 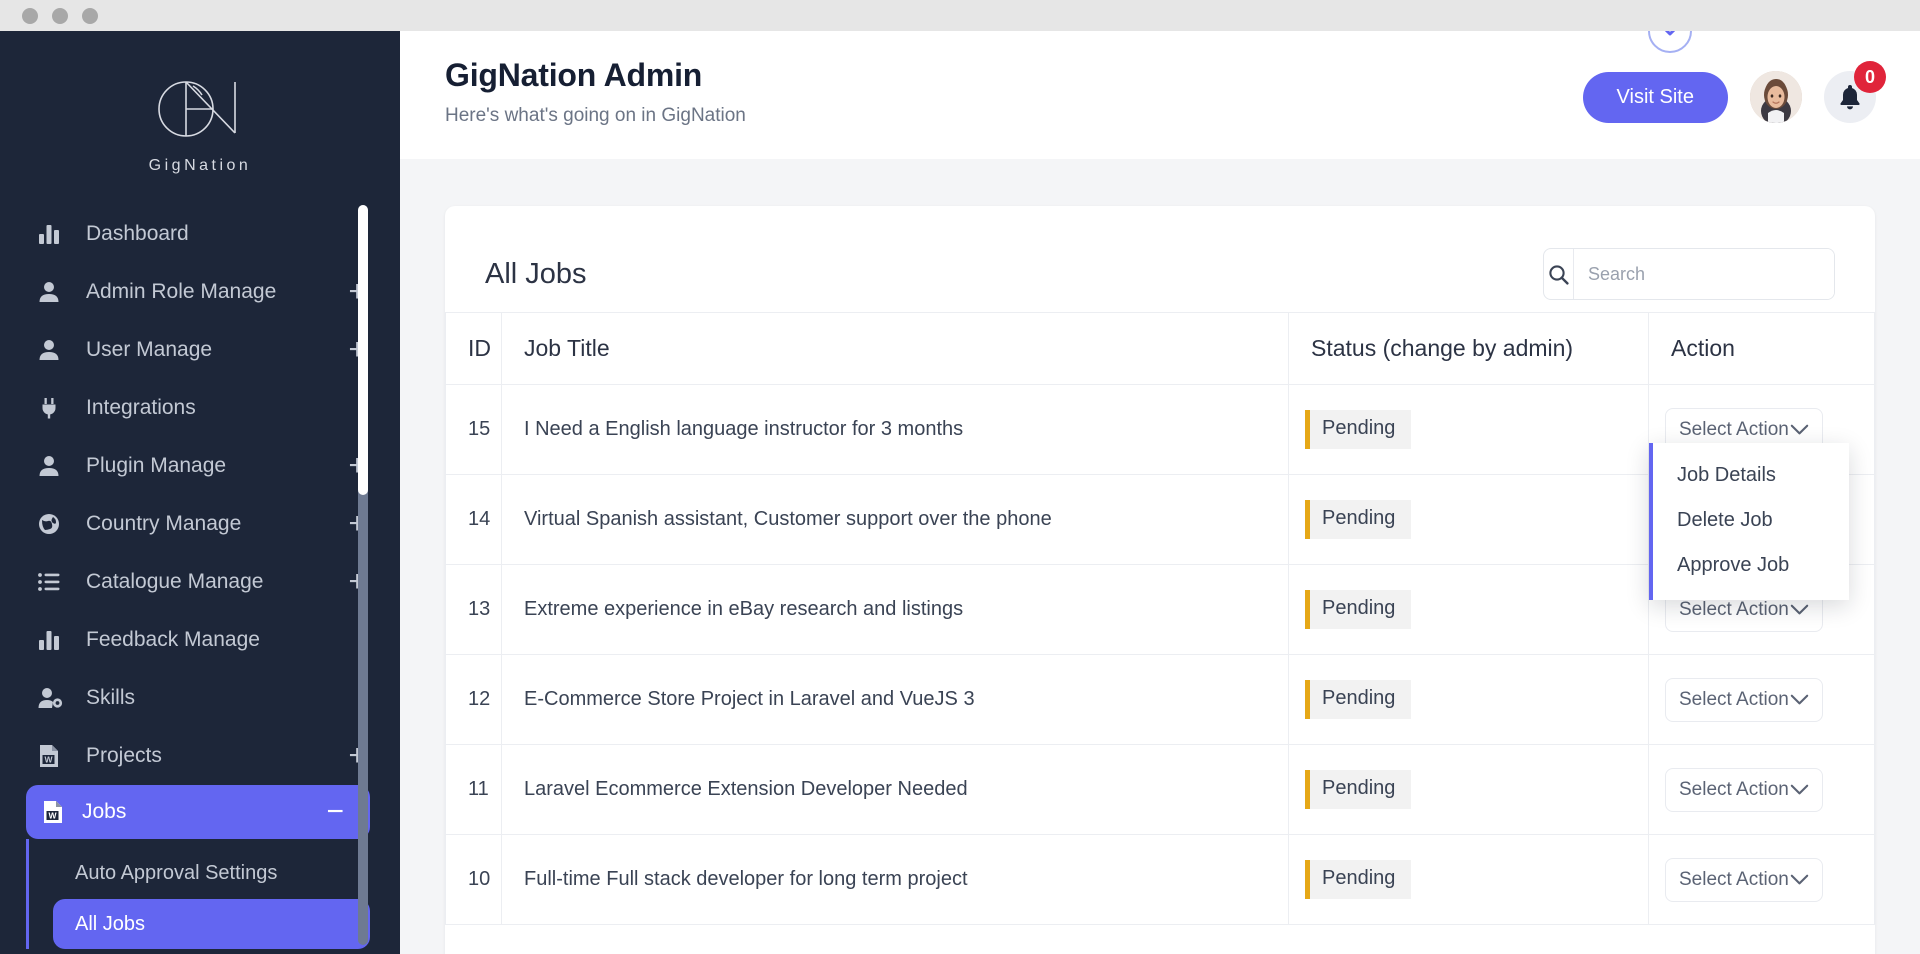 I want to click on column-header-status: Status (change by admin), so click(x=1468, y=348).